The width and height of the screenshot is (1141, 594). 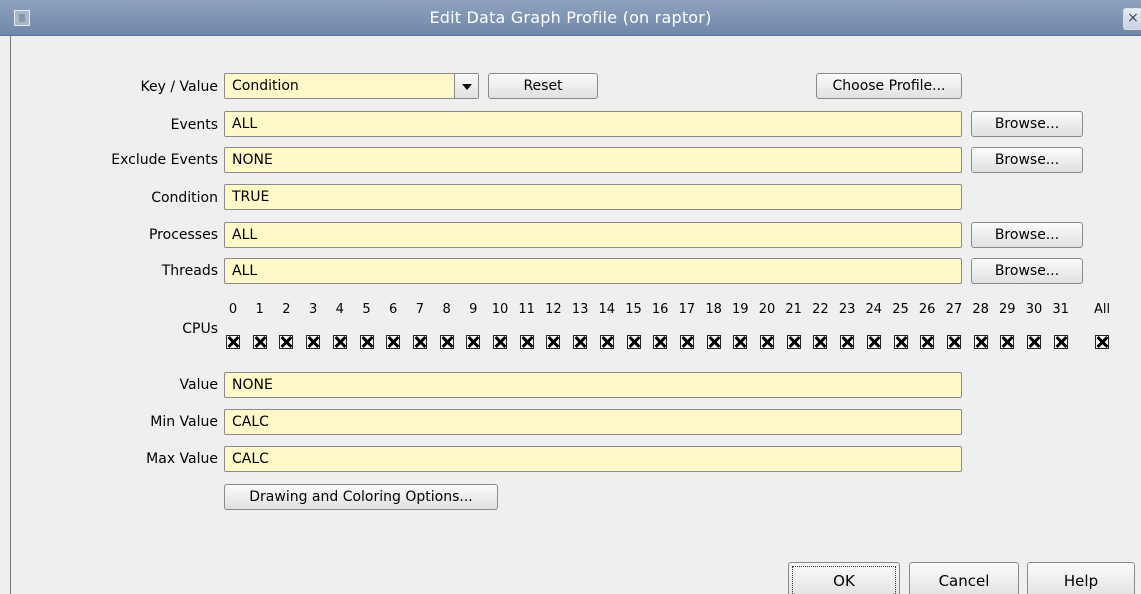 What do you see at coordinates (366, 309) in the screenshot?
I see `cpu-number-label: 5` at bounding box center [366, 309].